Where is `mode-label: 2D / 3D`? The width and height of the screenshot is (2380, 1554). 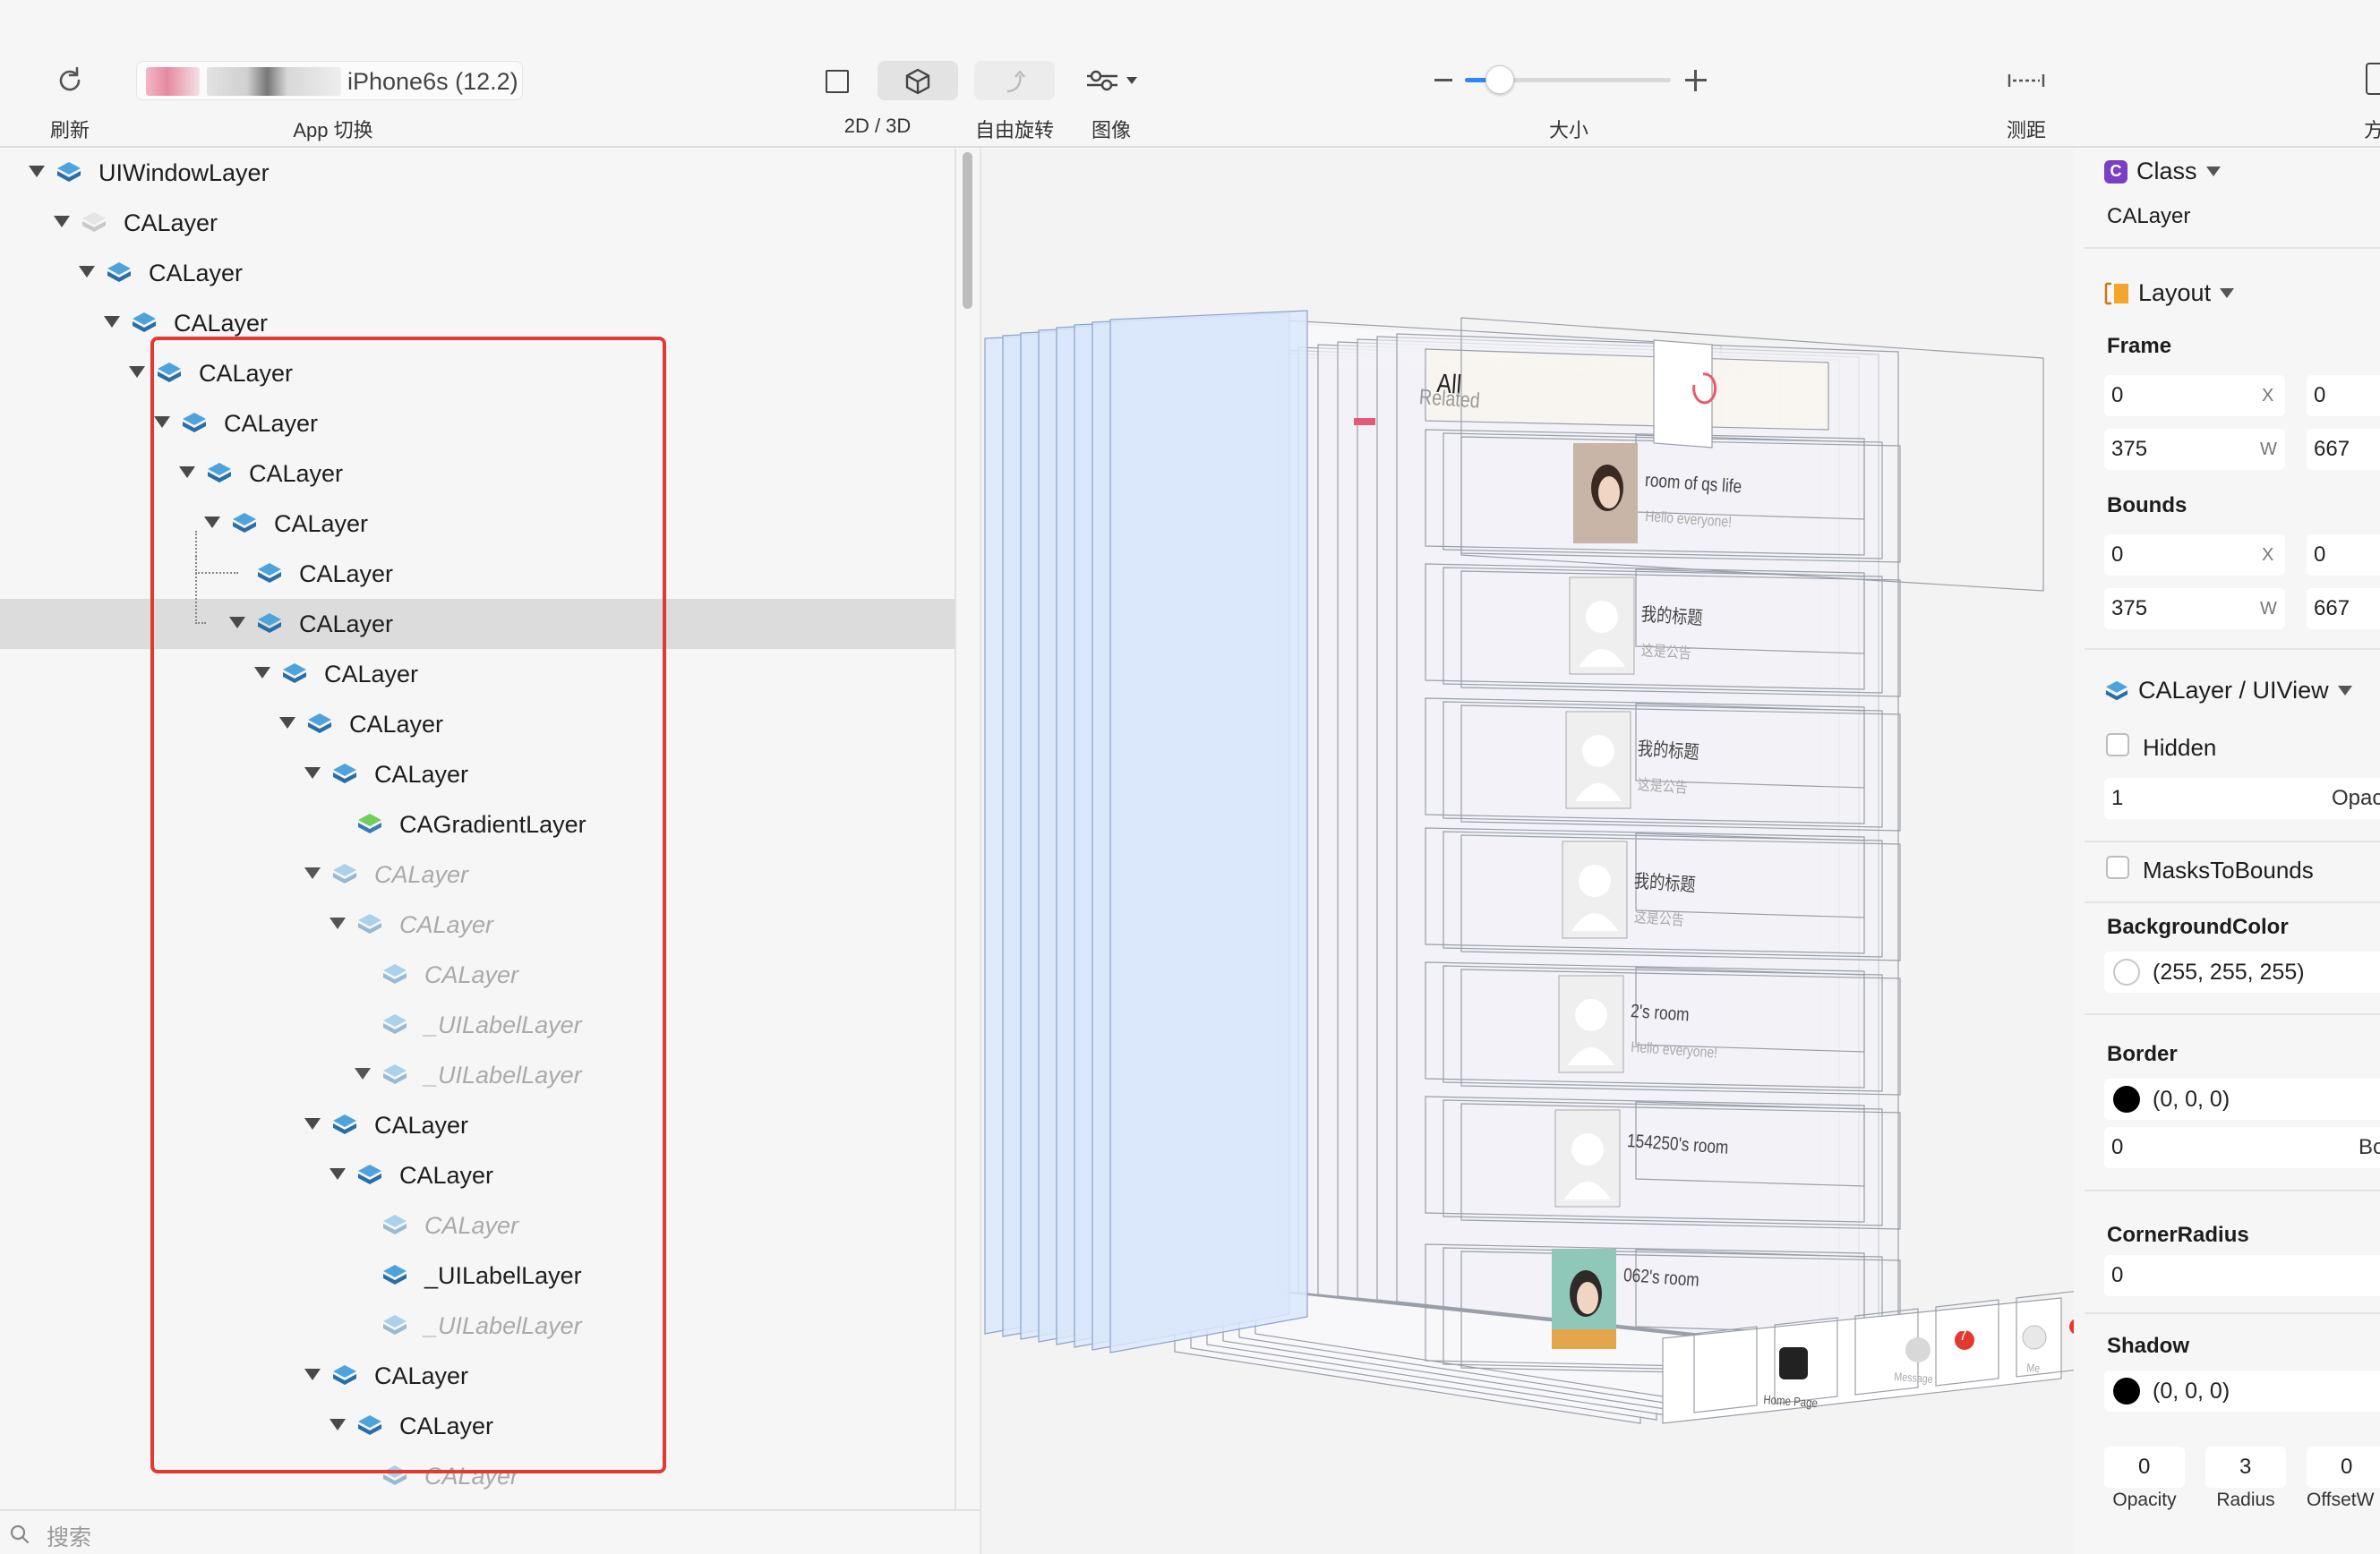 mode-label: 2D / 3D is located at coordinates (877, 126).